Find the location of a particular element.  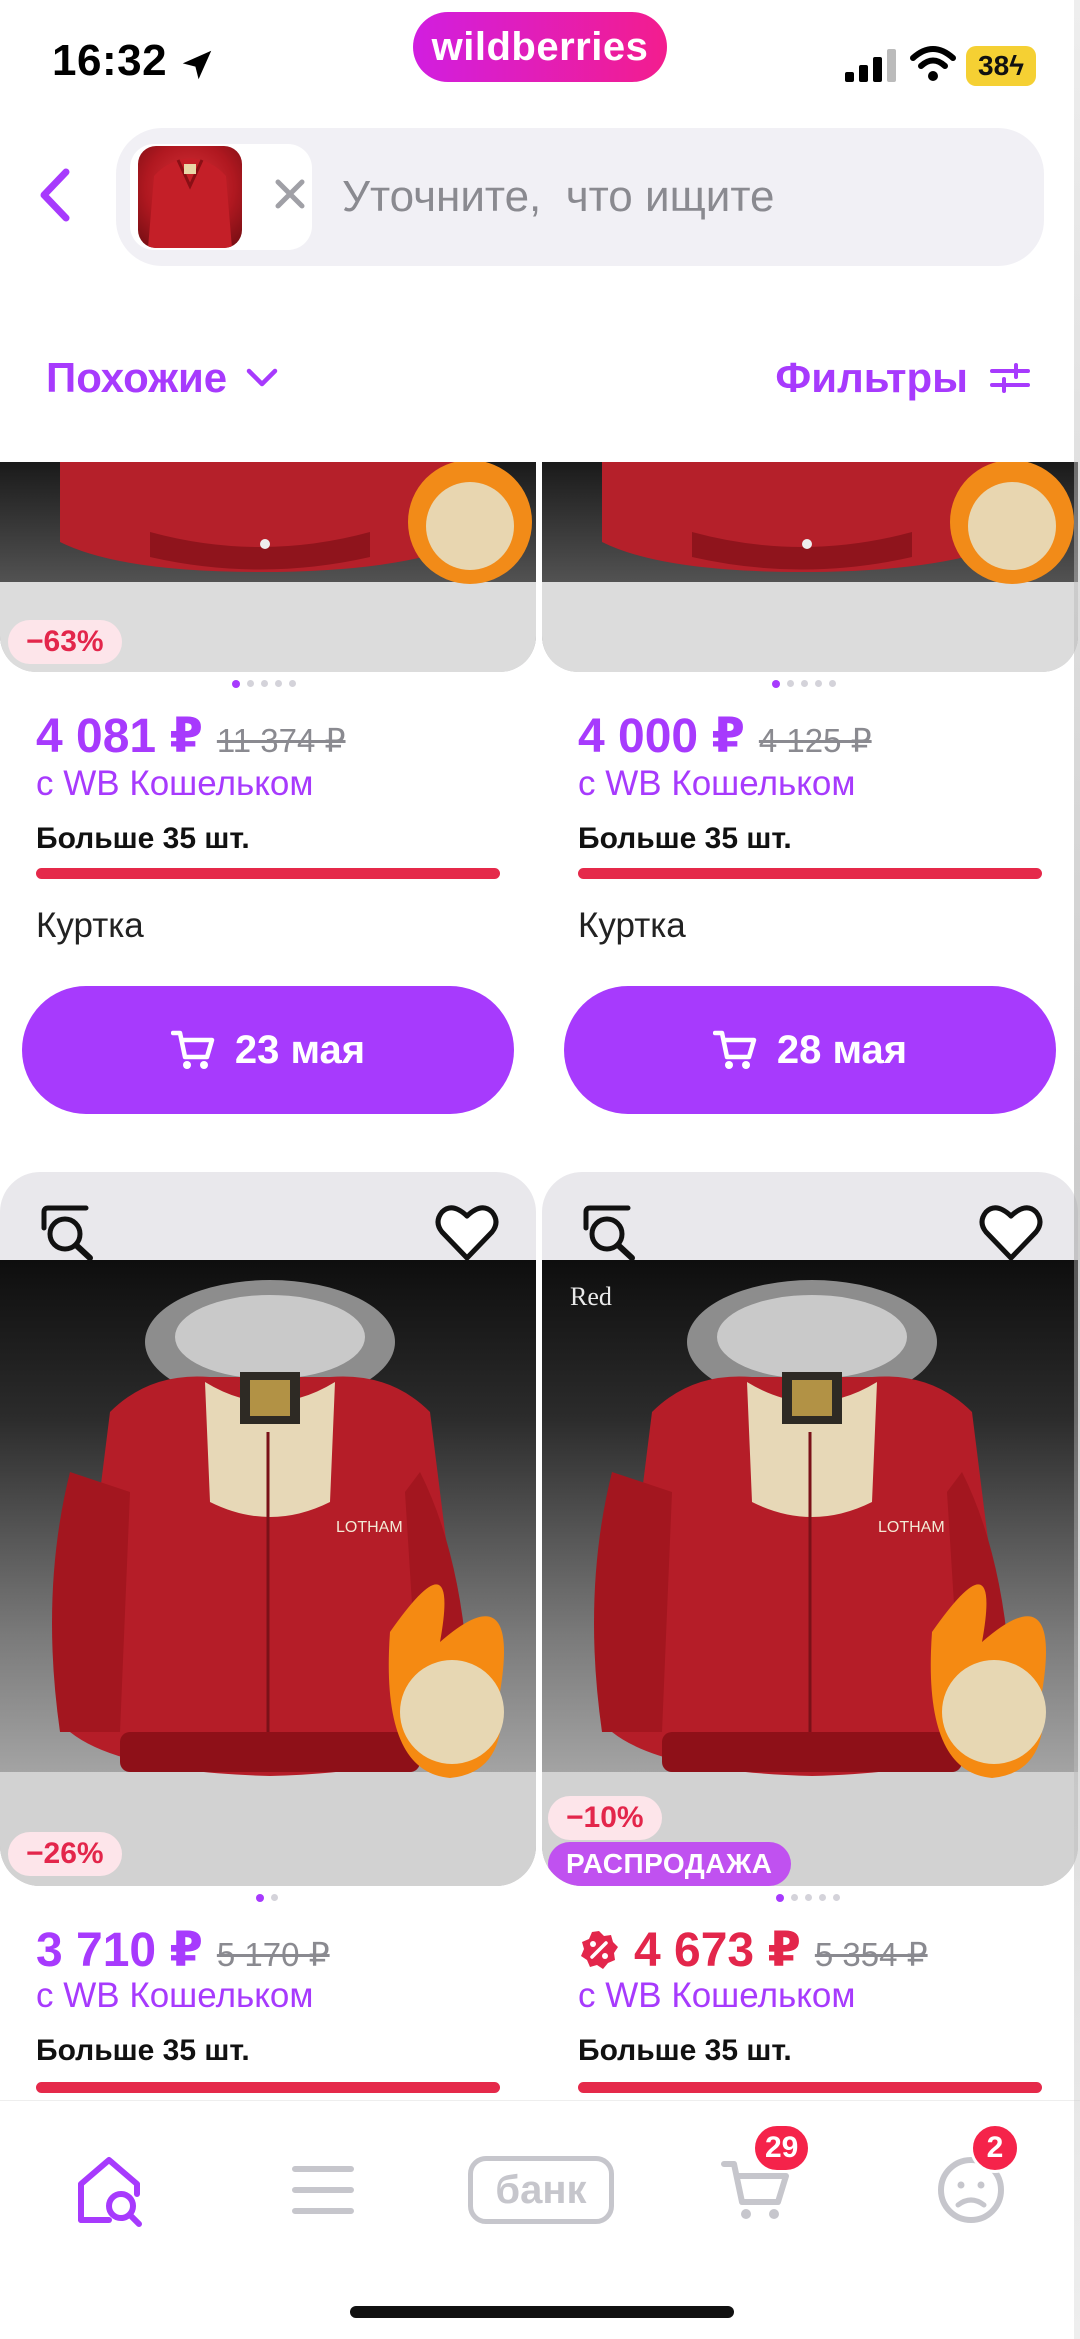

image-color-label: Red is located at coordinates (591, 1296).